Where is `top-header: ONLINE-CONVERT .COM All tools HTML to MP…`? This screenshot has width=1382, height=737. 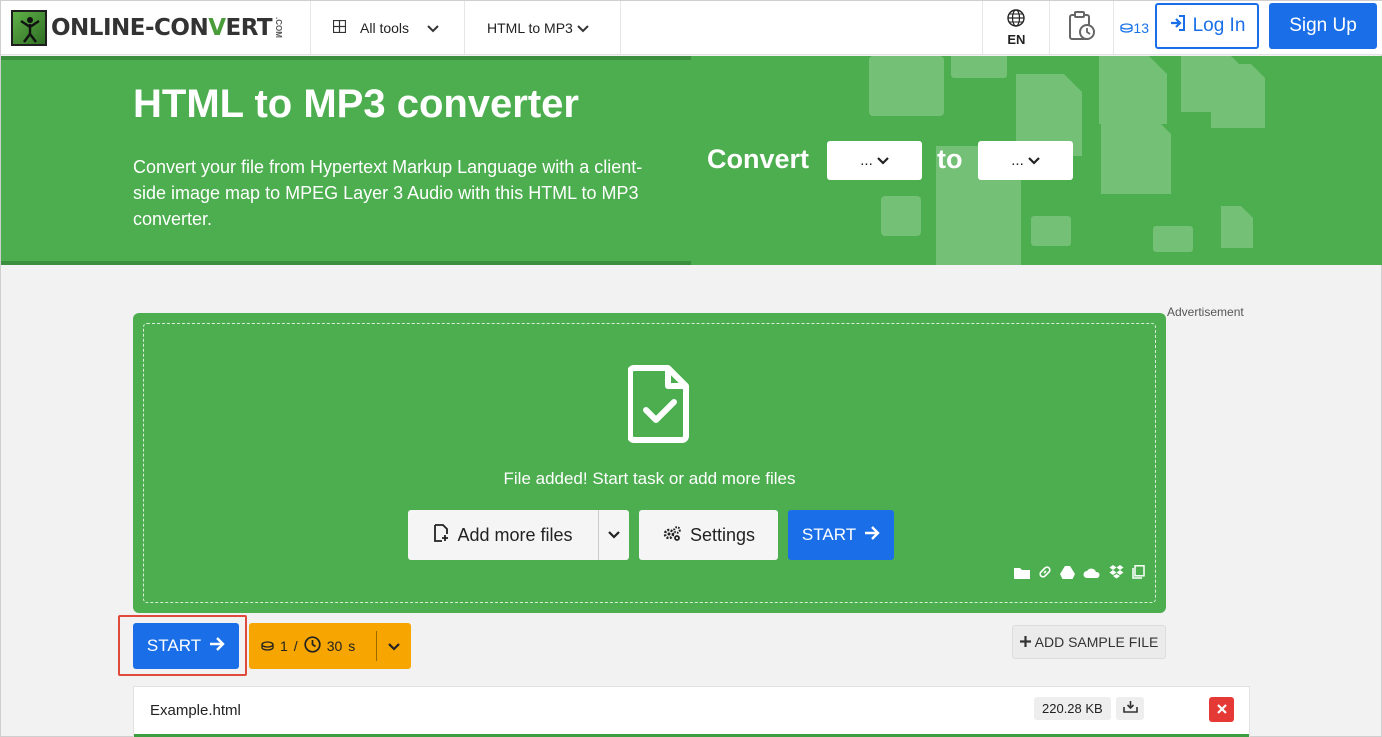
top-header: ONLINE-CONVERT .COM All tools HTML to MP… is located at coordinates (691, 28).